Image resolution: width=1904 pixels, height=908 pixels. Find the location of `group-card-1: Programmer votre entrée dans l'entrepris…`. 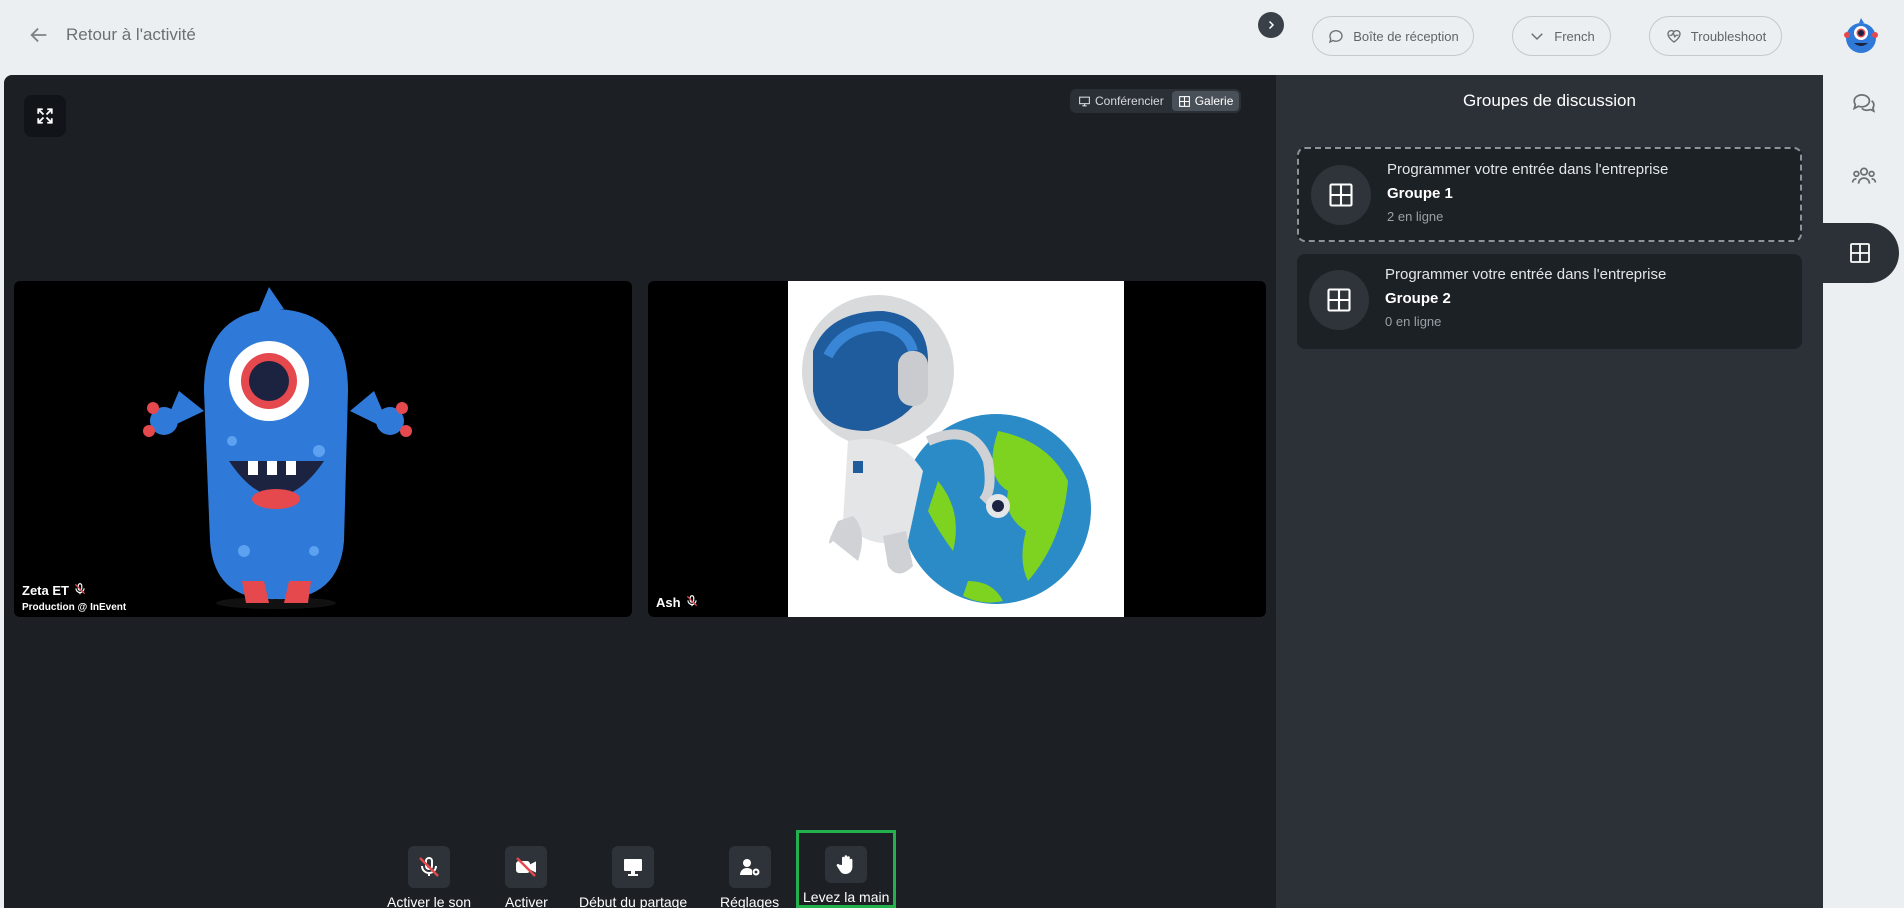

group-card-1: Programmer votre entrée dans l'entrepris… is located at coordinates (1549, 194).